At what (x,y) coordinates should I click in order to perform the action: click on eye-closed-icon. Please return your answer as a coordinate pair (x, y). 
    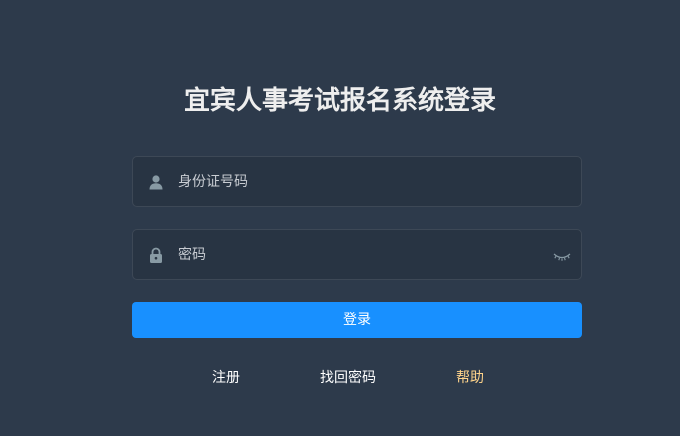
    Looking at the image, I should click on (562, 254).